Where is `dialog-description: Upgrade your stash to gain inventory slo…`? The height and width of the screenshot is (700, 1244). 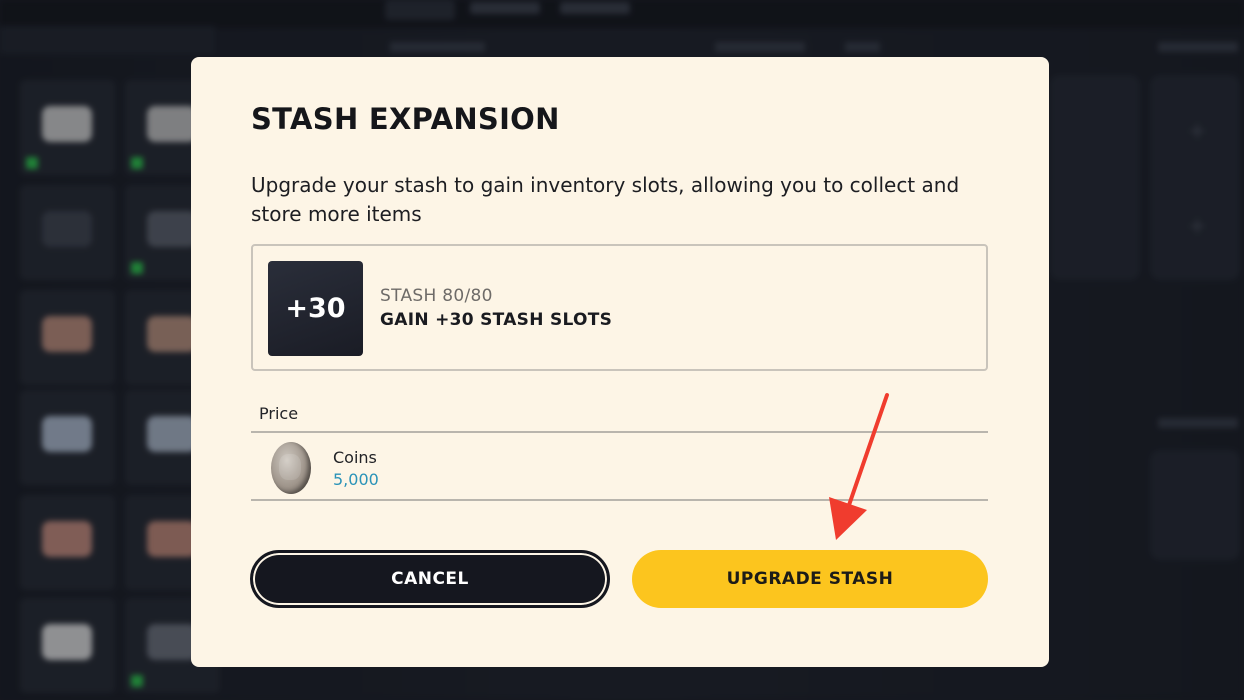 dialog-description: Upgrade your stash to gain inventory slo… is located at coordinates (605, 199).